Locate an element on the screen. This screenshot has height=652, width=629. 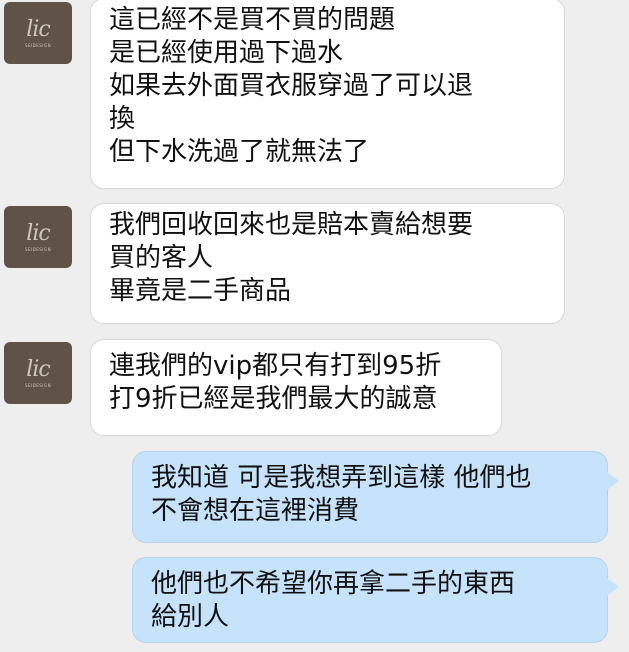
message-line: 打9折已經是我們最大的誠意 is located at coordinates (273, 399).